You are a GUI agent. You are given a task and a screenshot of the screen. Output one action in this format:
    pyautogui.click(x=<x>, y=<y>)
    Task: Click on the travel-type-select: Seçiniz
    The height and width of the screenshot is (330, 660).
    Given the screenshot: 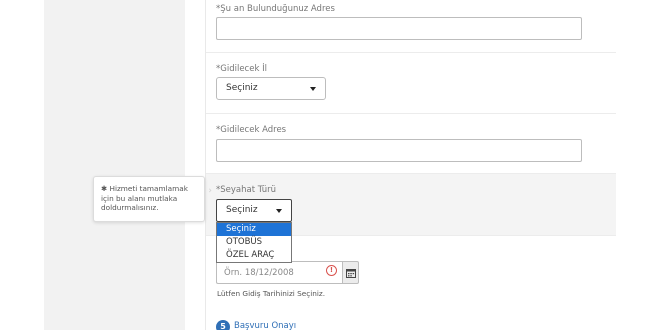 What is the action you would take?
    pyautogui.click(x=254, y=210)
    